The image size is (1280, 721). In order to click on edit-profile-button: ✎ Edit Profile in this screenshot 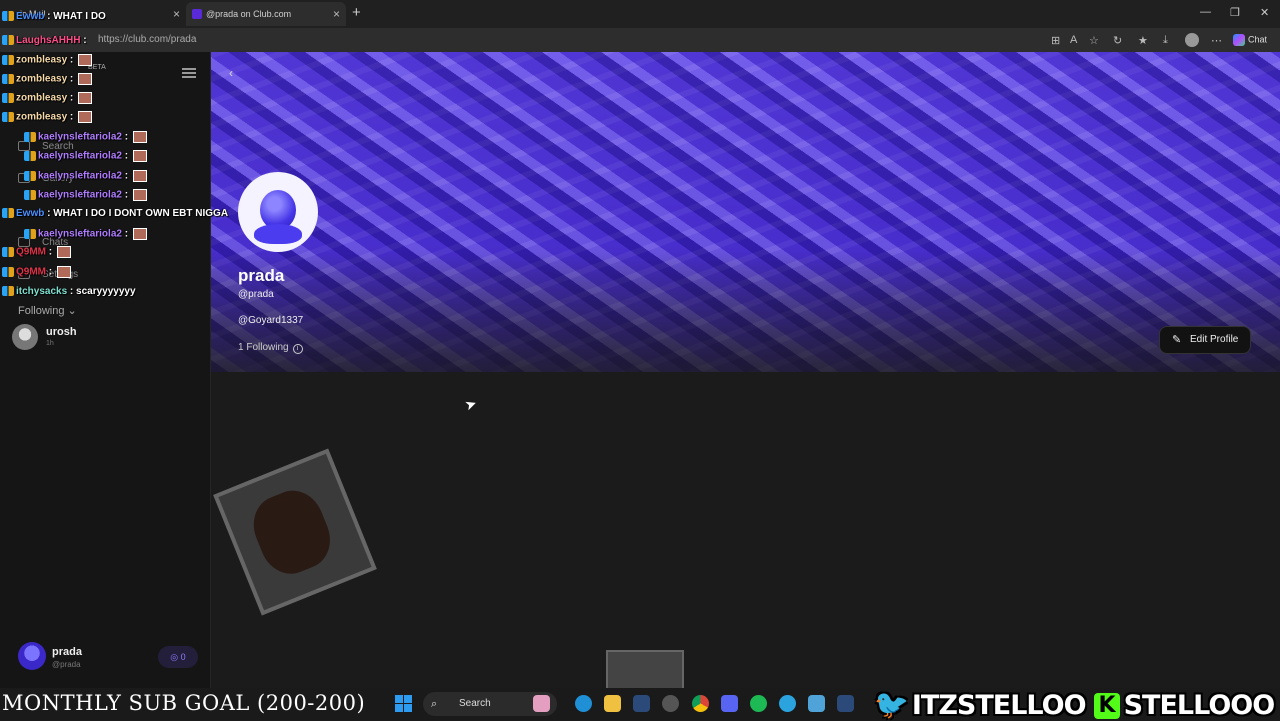, I will do `click(1205, 340)`.